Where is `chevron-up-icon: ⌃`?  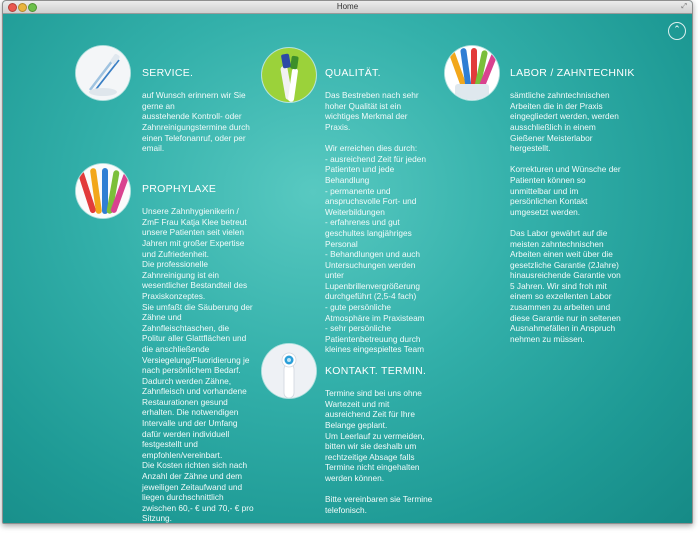
chevron-up-icon: ⌃ is located at coordinates (677, 30).